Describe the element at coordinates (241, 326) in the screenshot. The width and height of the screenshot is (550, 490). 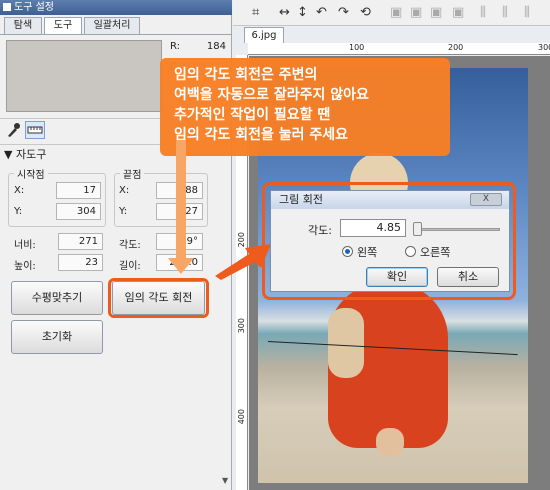
I see `ruler-left-label: 300` at that location.